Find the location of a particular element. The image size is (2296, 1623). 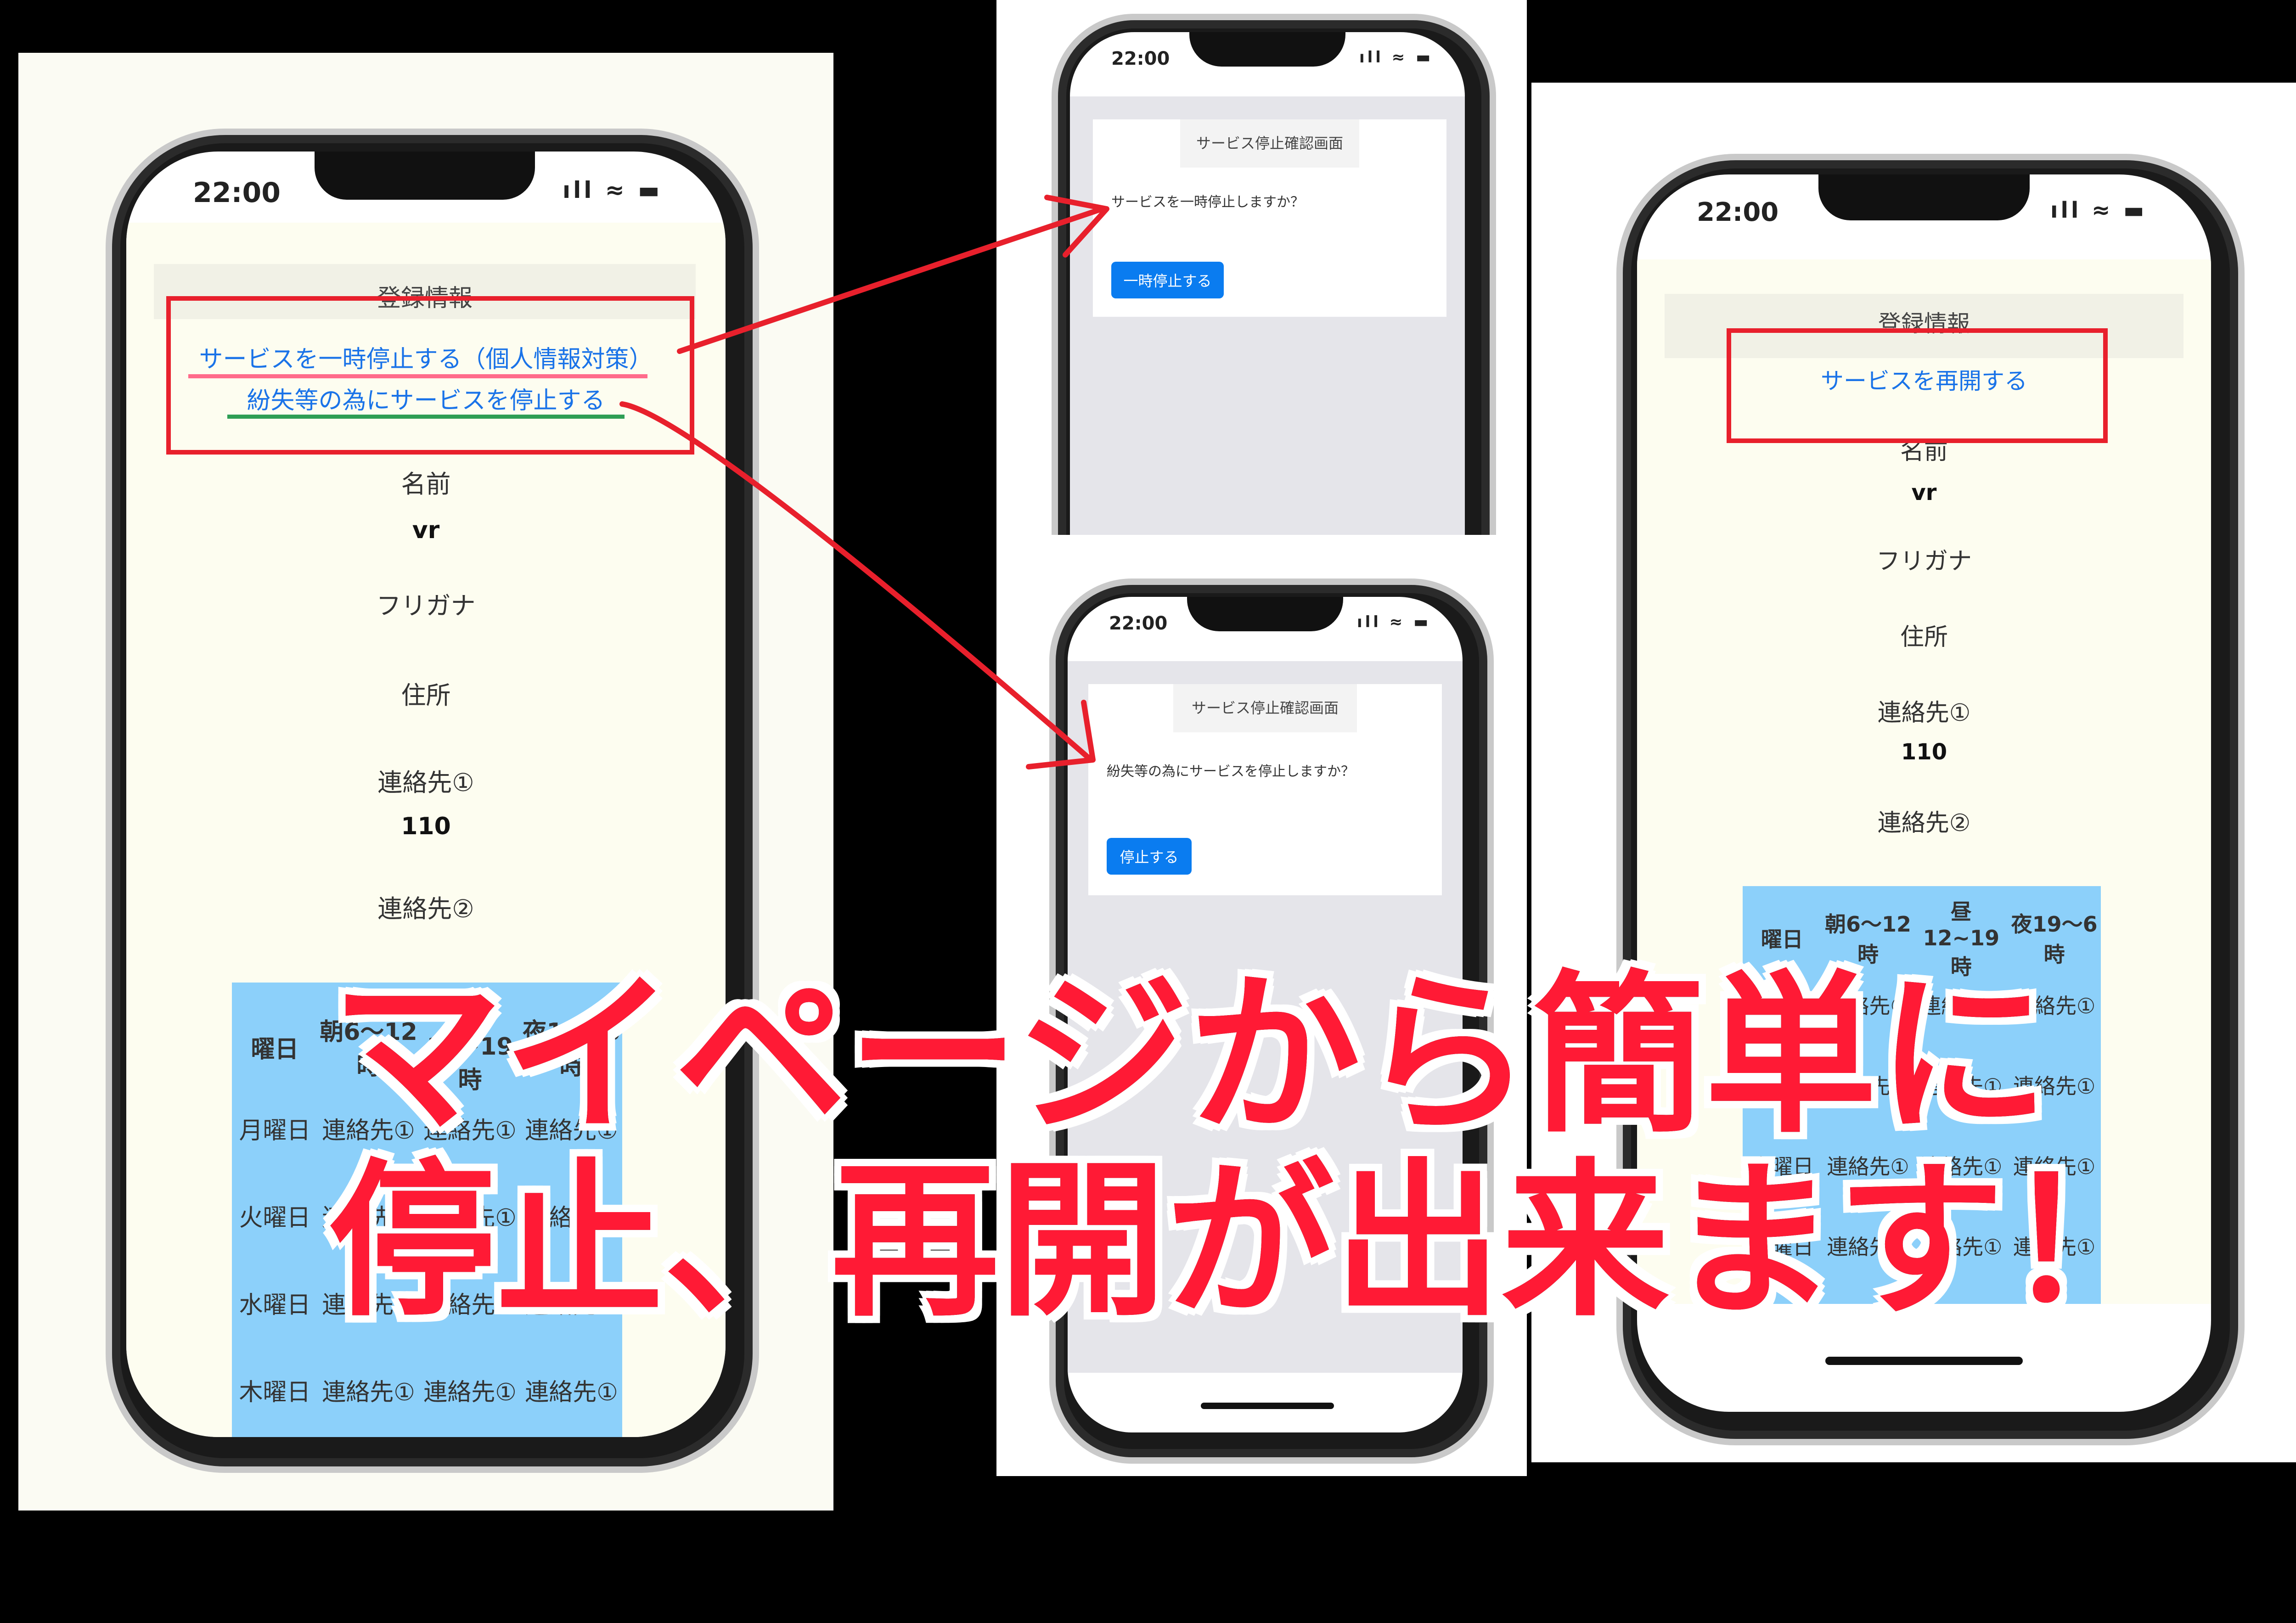

schedule-day: 火曜日 is located at coordinates (275, 1218).